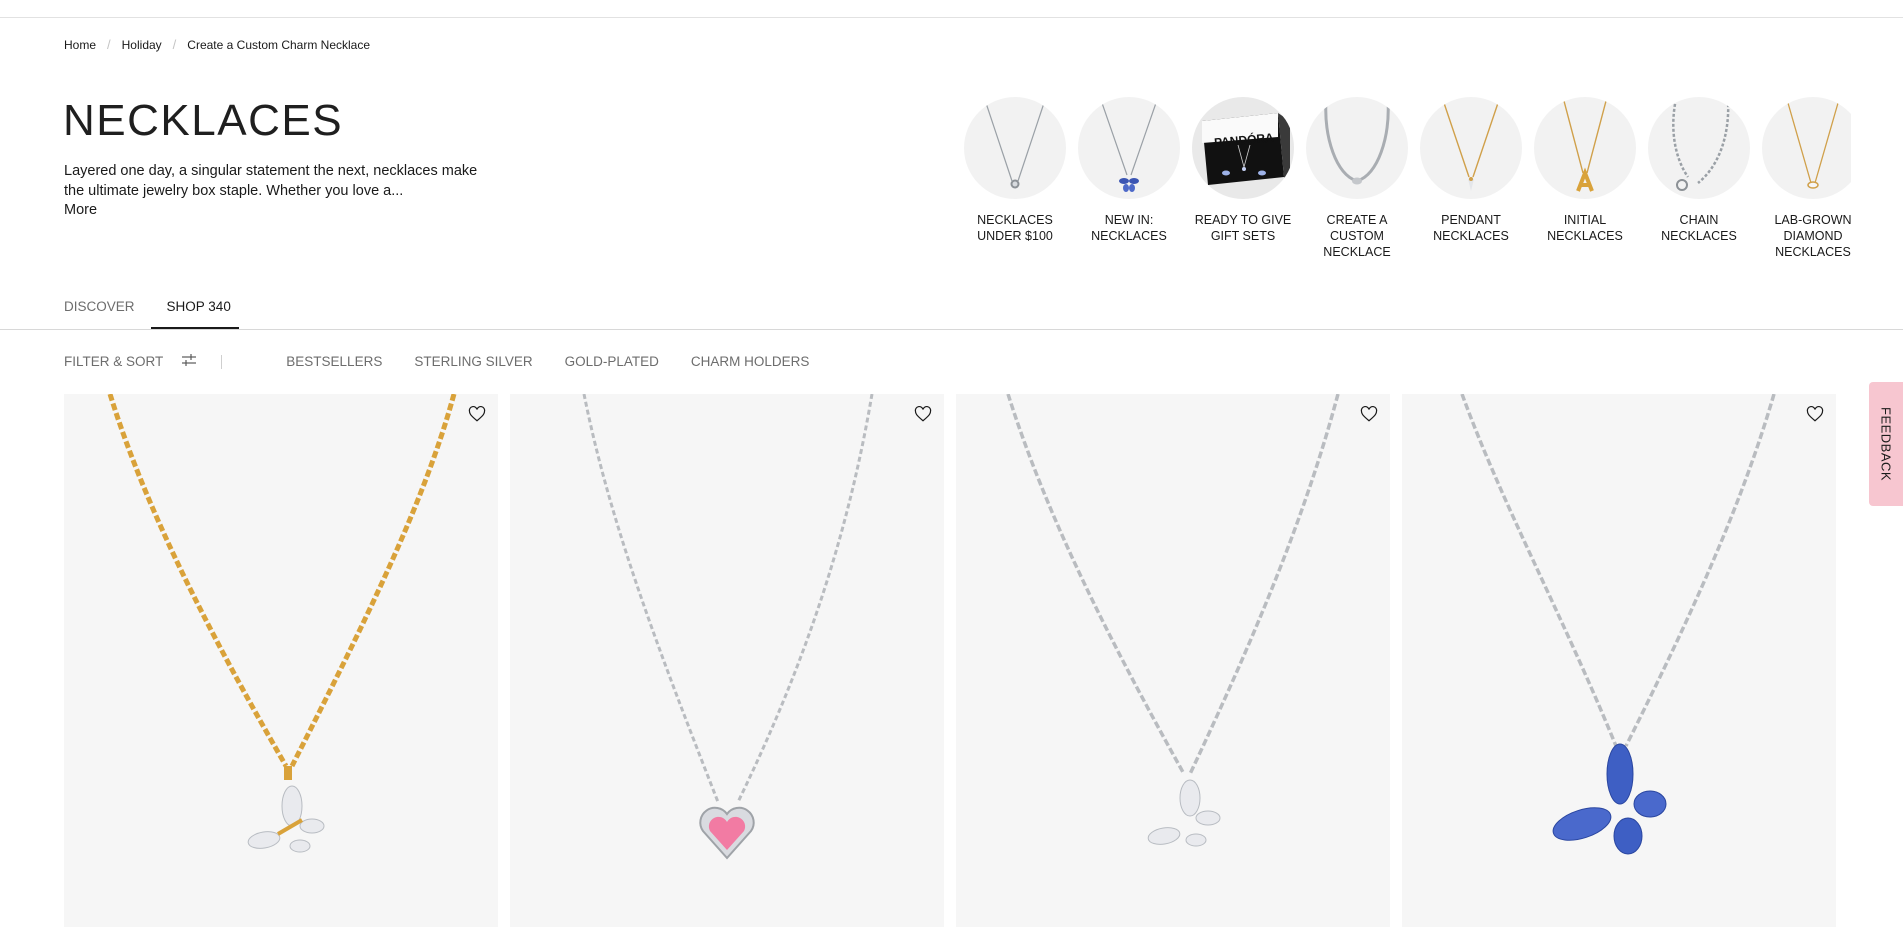 The height and width of the screenshot is (927, 1903). I want to click on category-pendant-necklaces: PENDANT NECKLACES, so click(1471, 182).